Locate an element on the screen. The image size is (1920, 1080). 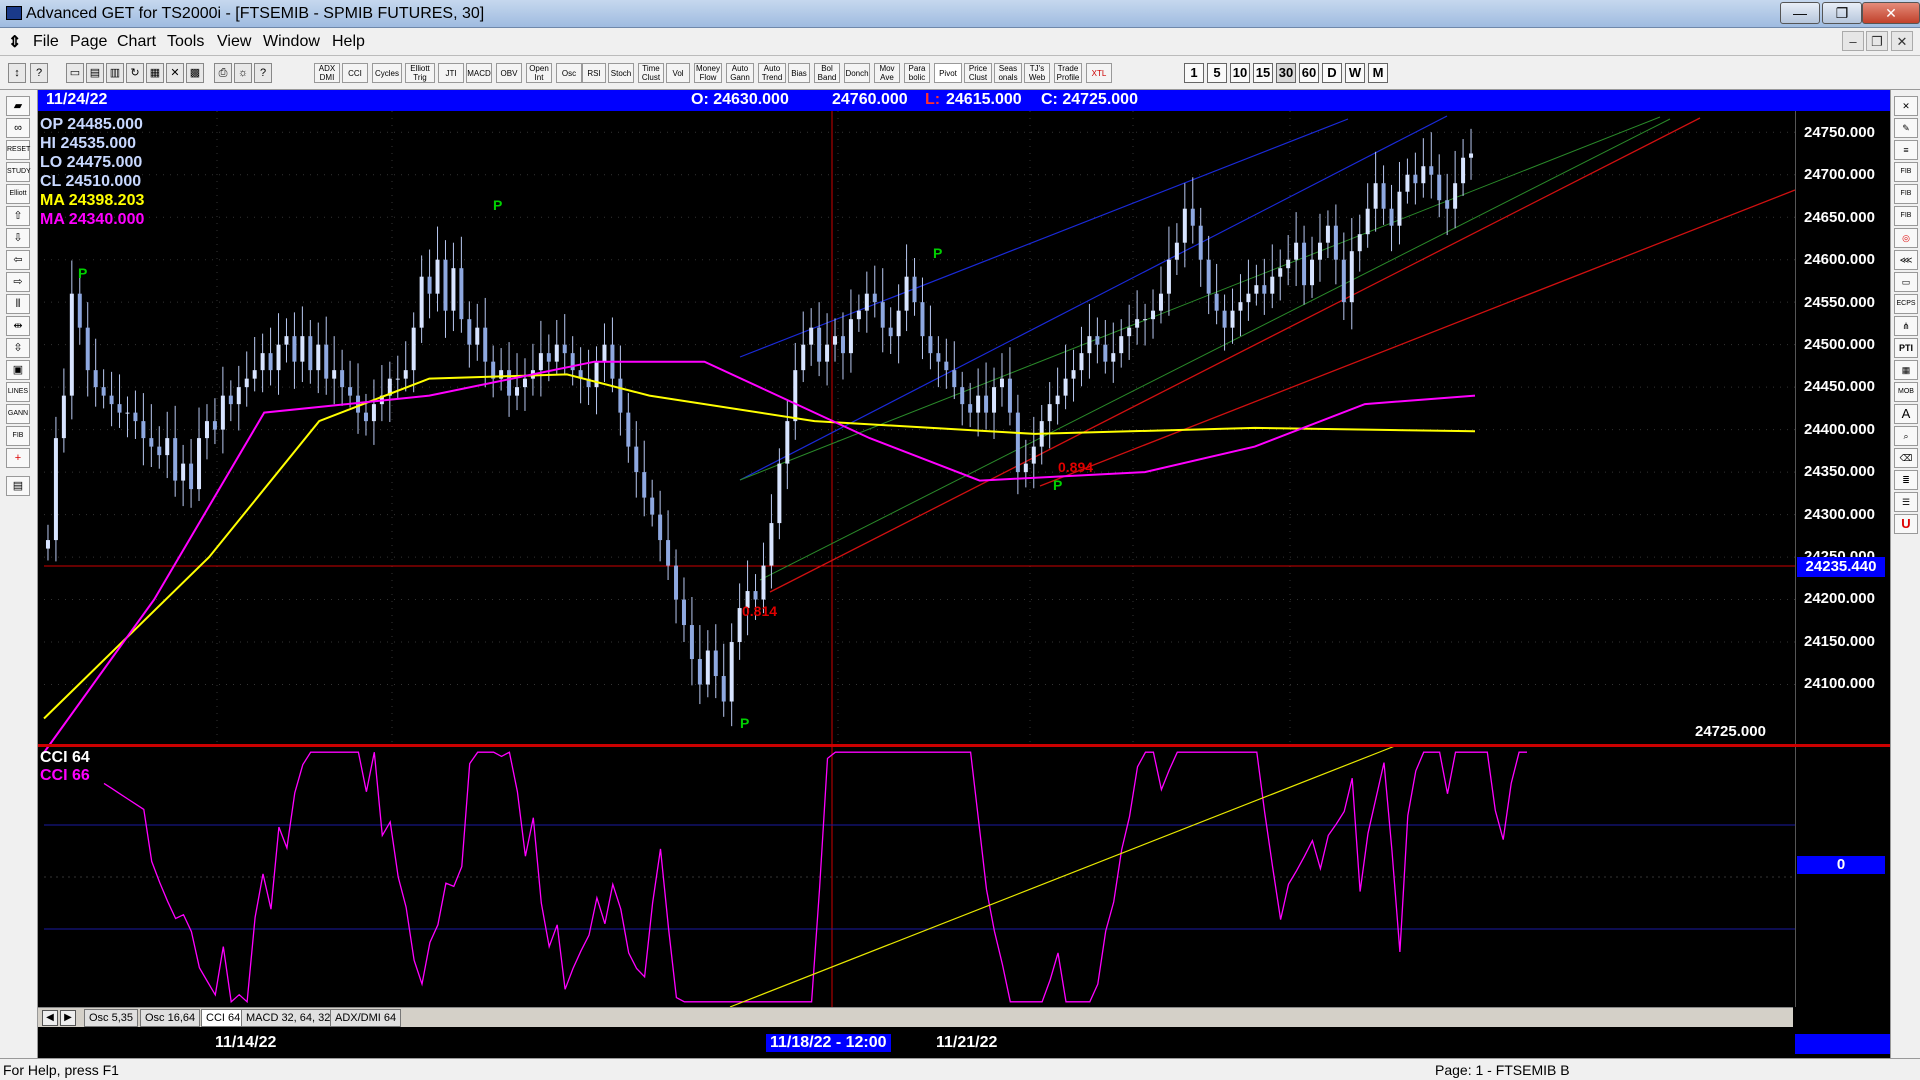
tab-scroll-left-icon: ◀ is located at coordinates (50, 1018).